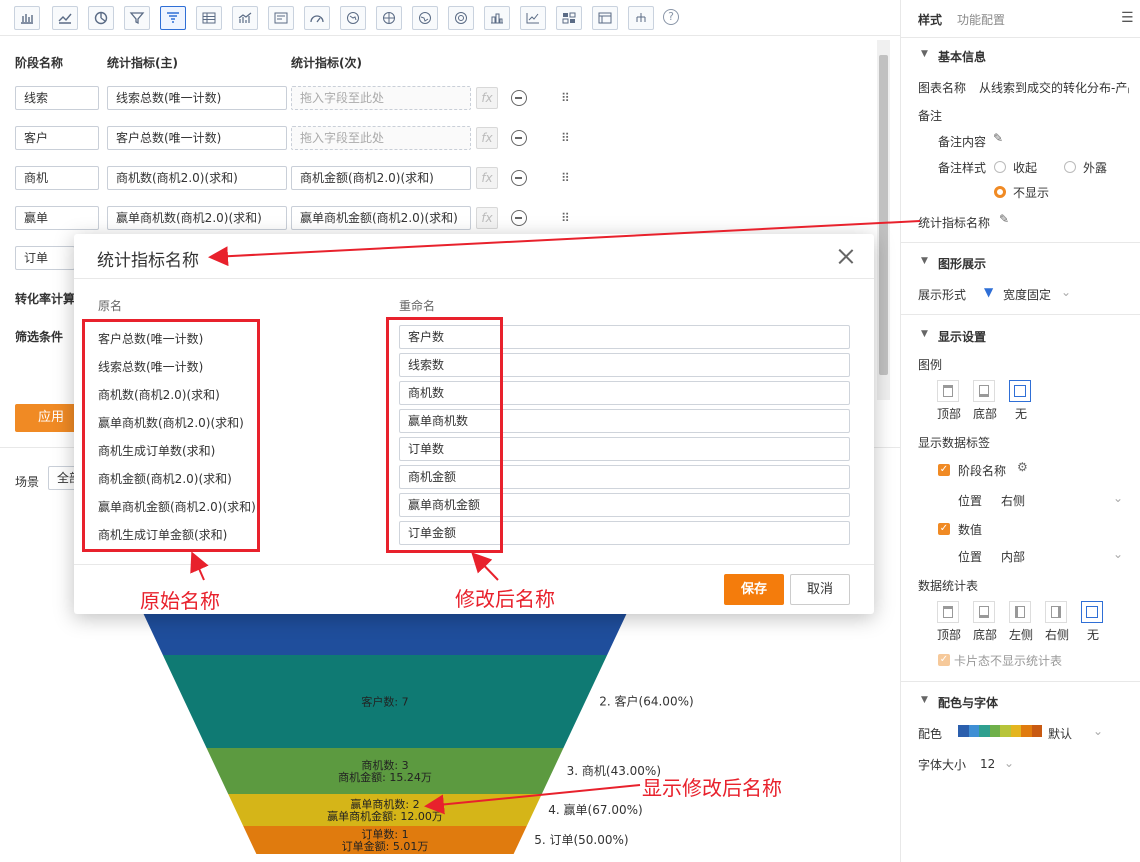  I want to click on header-stage: 阶段名称, so click(39, 63).